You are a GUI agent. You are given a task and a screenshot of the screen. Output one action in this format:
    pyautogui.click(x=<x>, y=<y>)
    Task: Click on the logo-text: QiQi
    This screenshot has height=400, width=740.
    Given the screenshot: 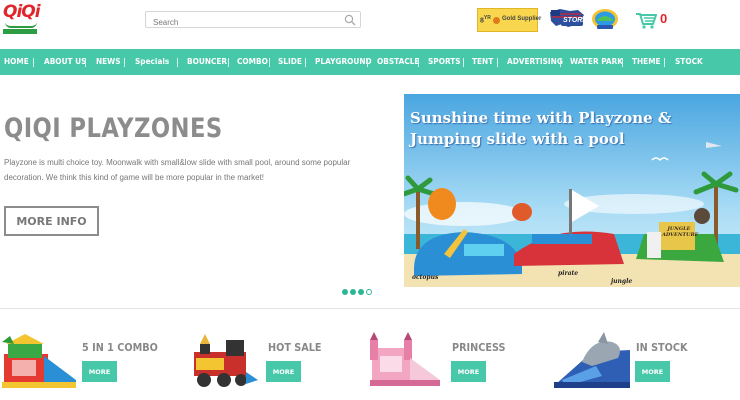 What is the action you would take?
    pyautogui.click(x=22, y=12)
    